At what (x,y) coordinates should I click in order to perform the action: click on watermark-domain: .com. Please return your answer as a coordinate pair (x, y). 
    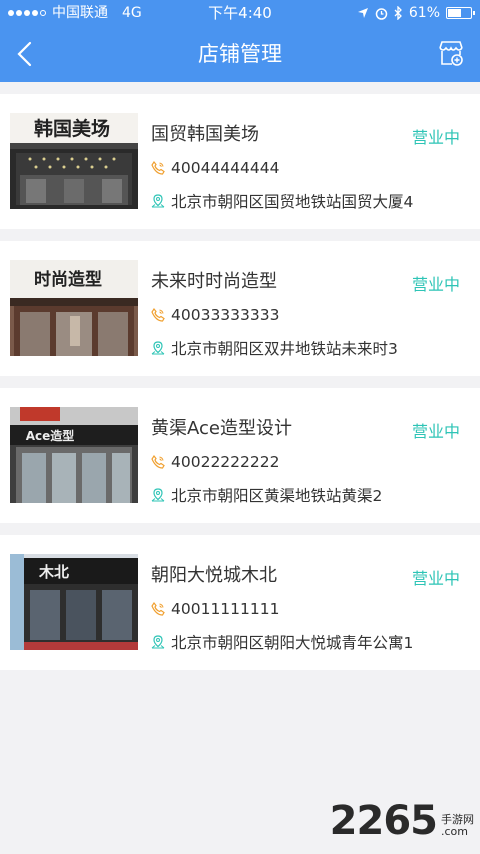
    Looking at the image, I should click on (454, 831).